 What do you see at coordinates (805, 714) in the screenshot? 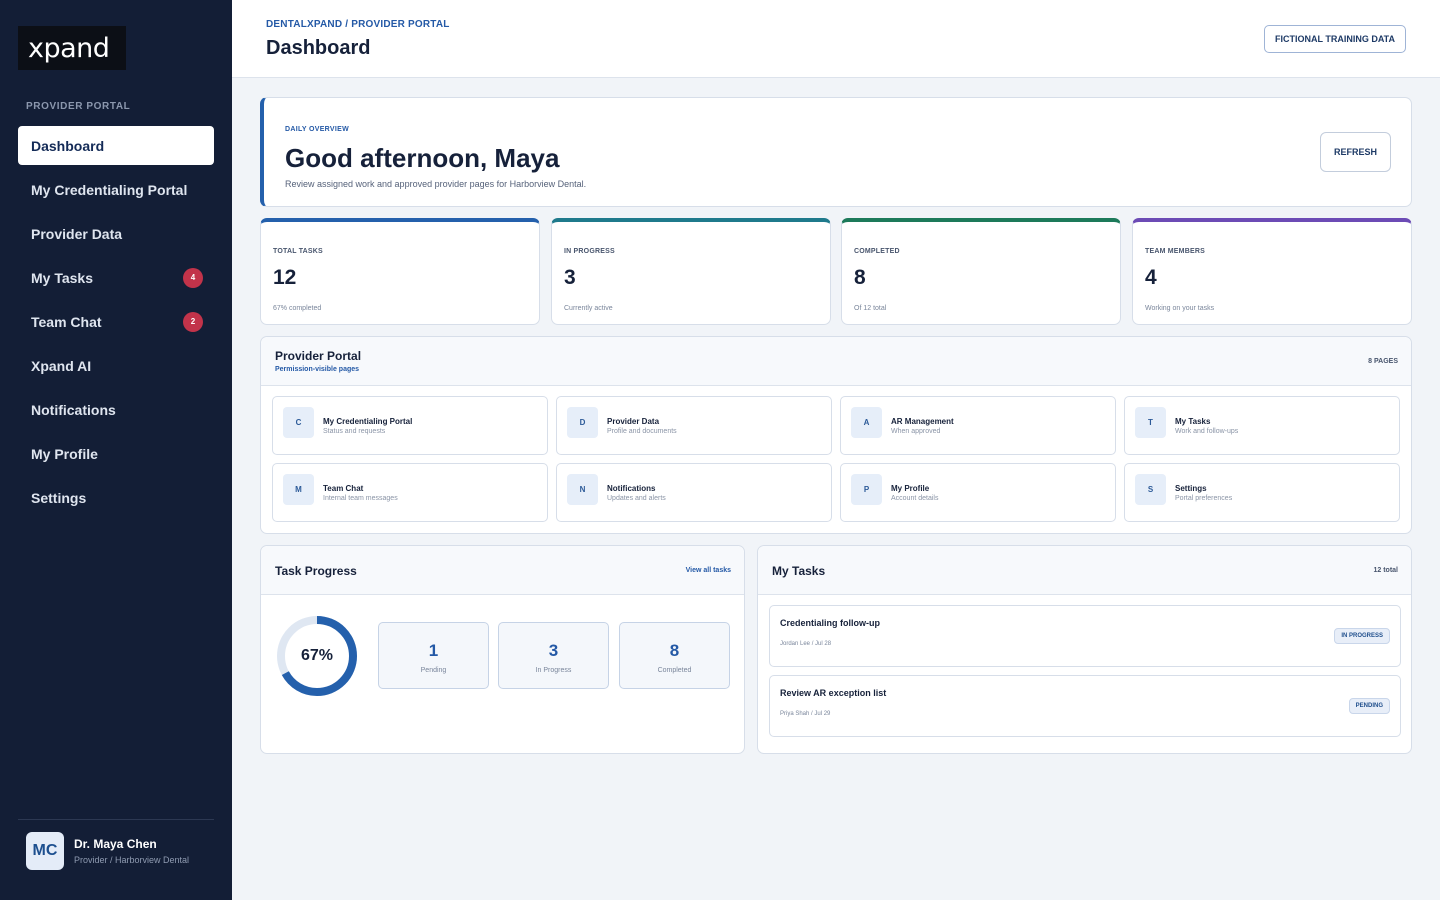
I see `task-meta: Priya Shah / Jul 29` at bounding box center [805, 714].